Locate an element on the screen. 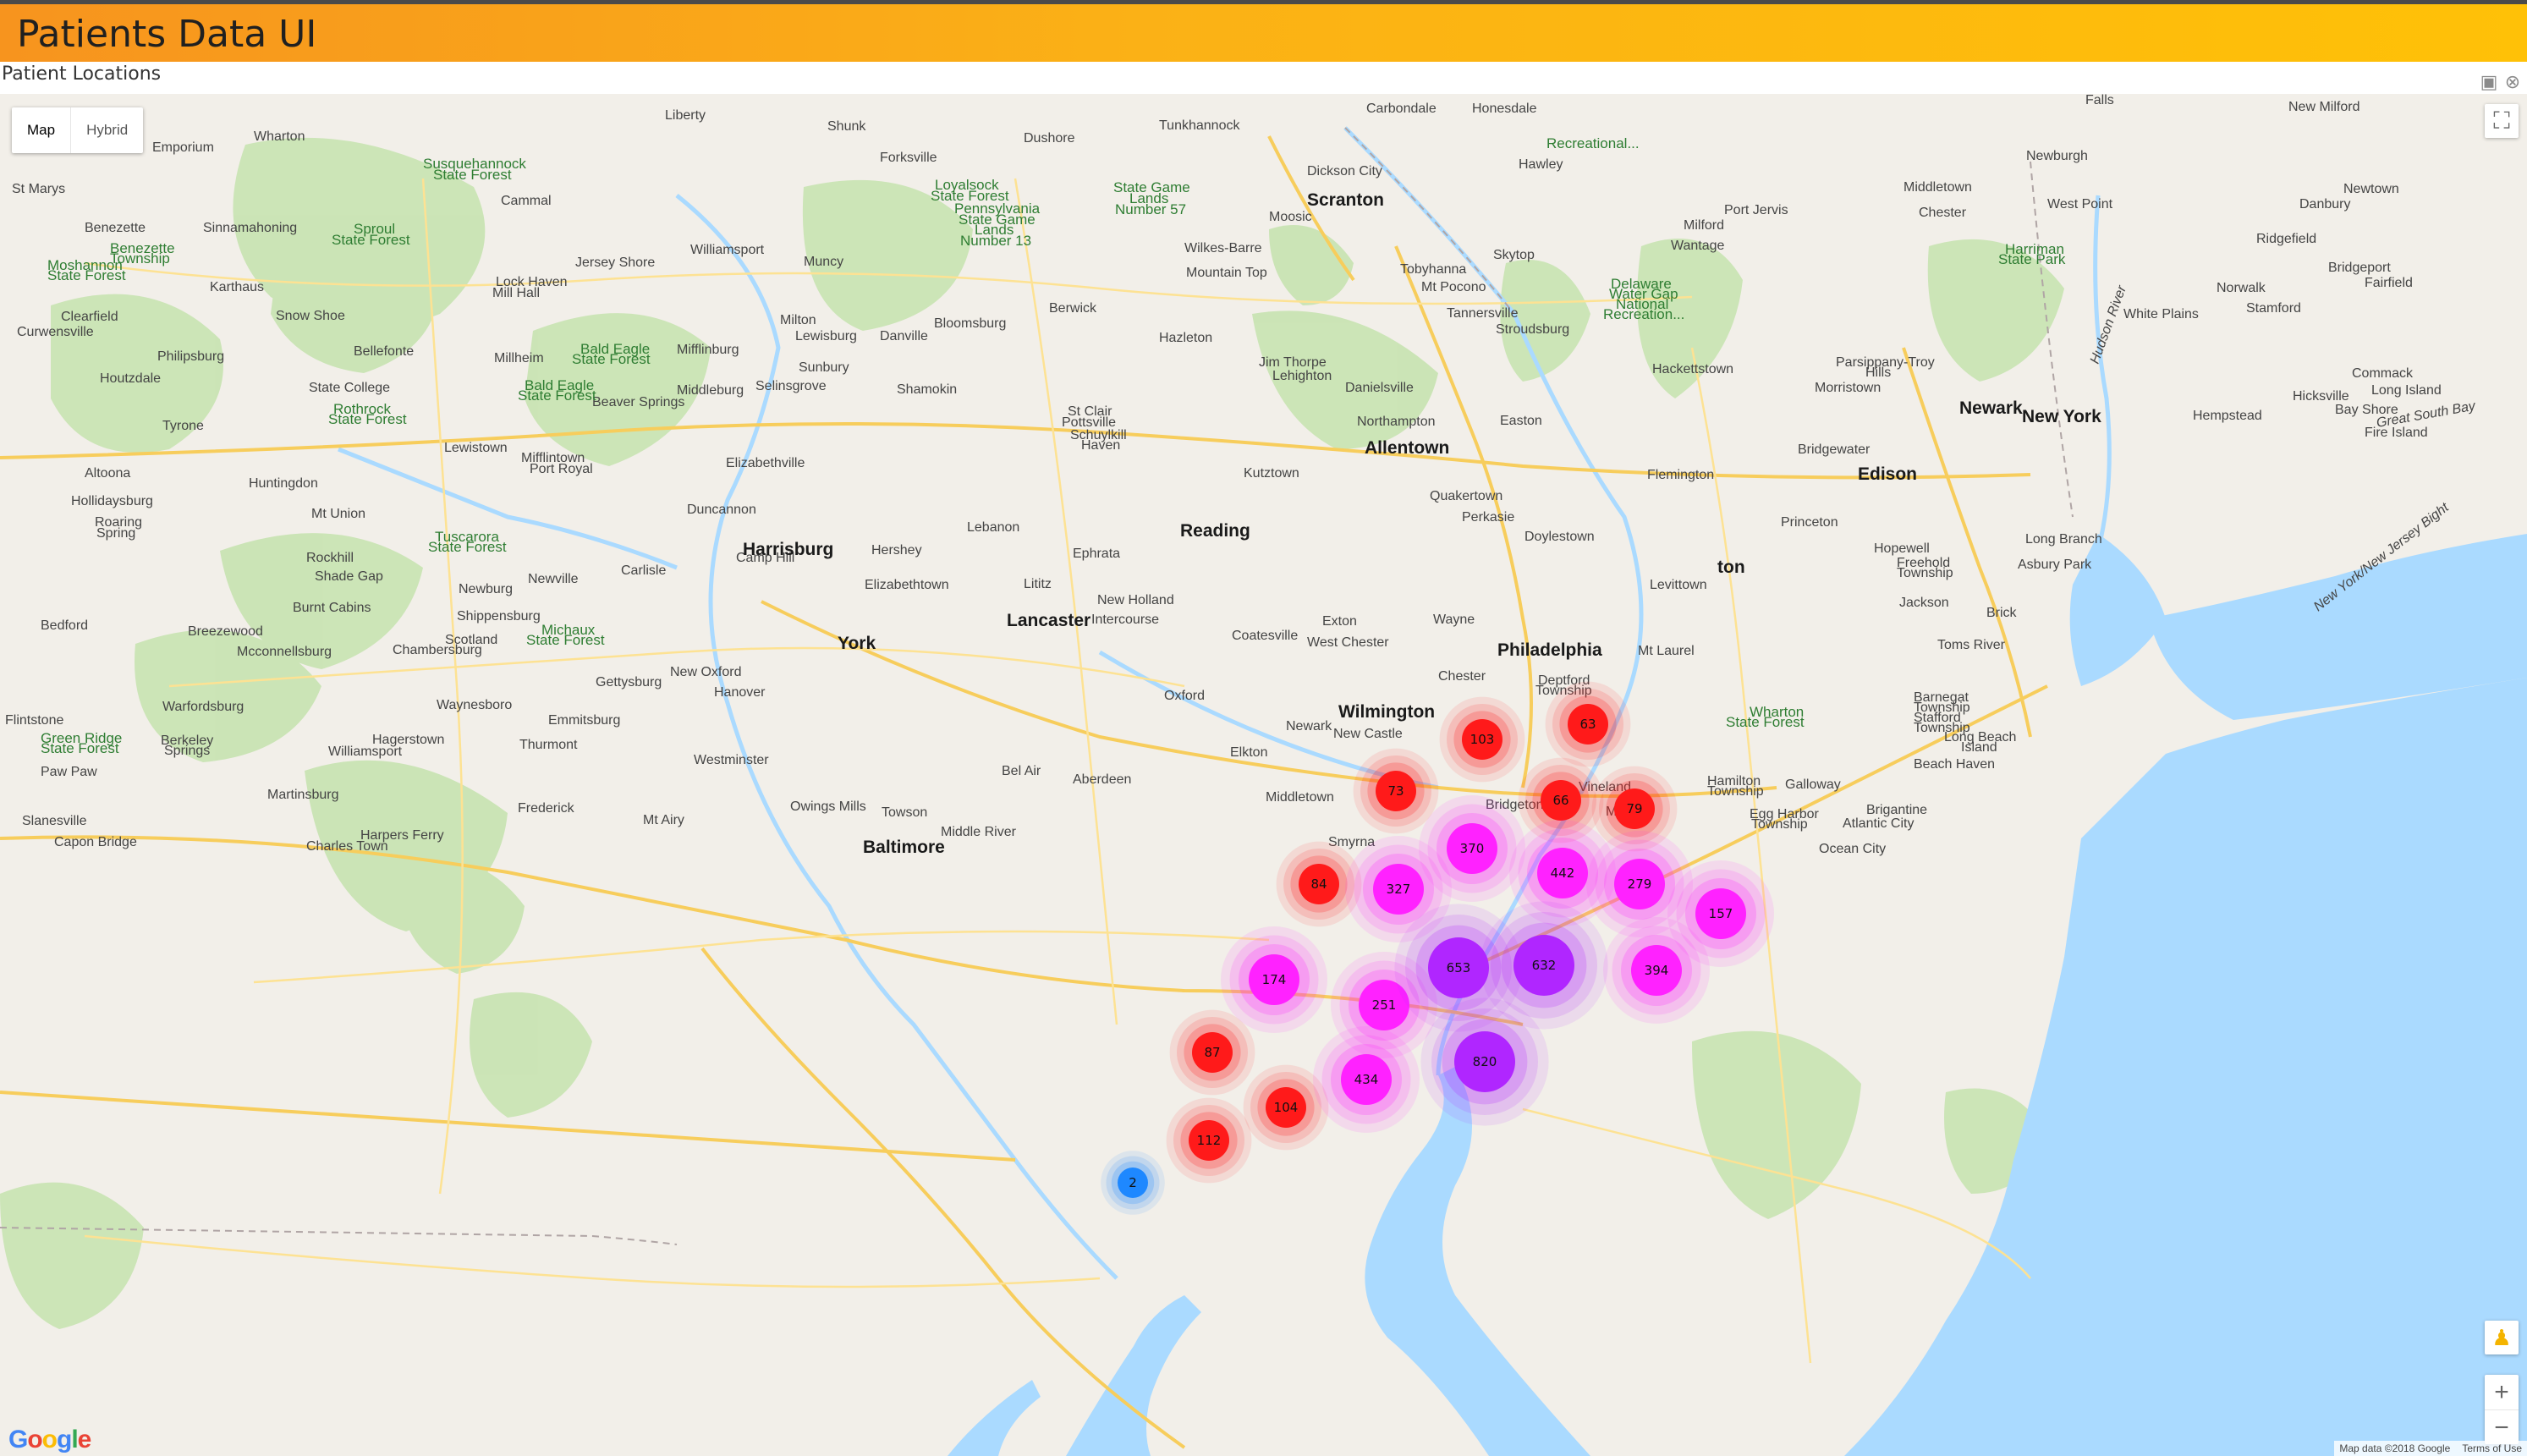 This screenshot has width=2527, height=1456. patient-cluster-marker: 394 is located at coordinates (1656, 971).